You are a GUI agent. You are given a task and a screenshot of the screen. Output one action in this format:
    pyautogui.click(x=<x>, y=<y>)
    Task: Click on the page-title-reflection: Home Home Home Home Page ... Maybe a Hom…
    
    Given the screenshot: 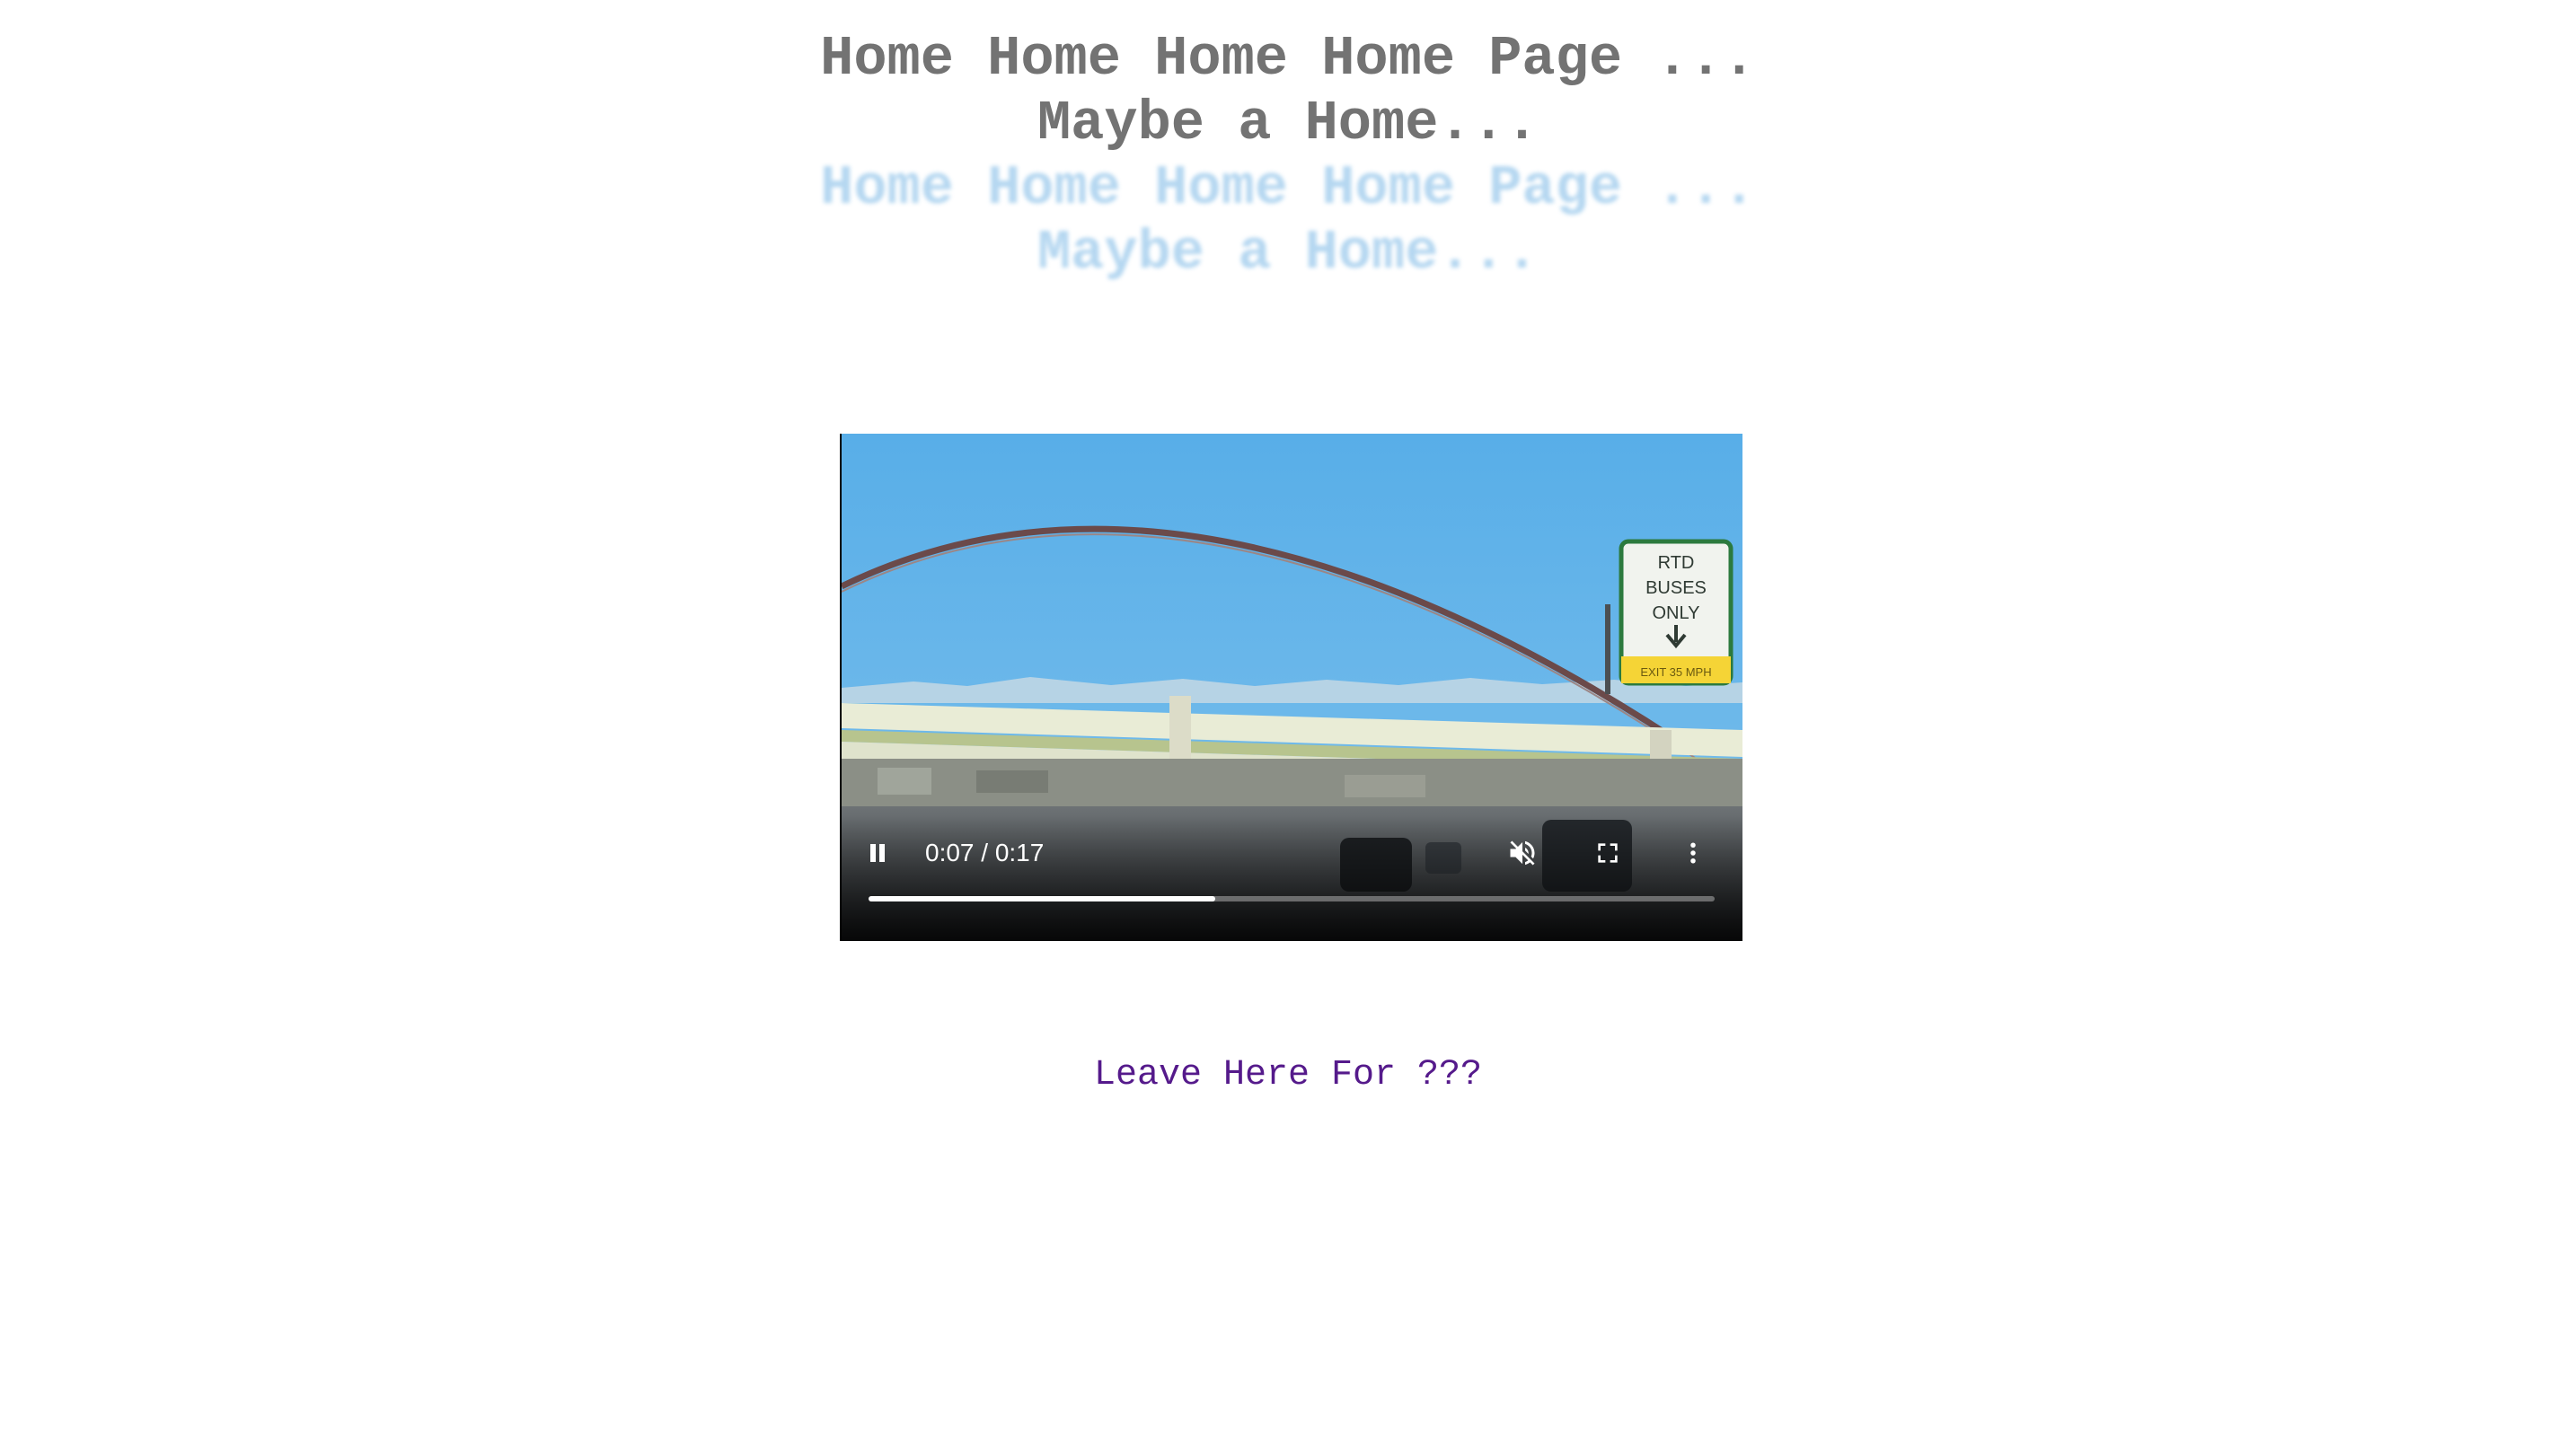 What is the action you would take?
    pyautogui.click(x=1288, y=221)
    